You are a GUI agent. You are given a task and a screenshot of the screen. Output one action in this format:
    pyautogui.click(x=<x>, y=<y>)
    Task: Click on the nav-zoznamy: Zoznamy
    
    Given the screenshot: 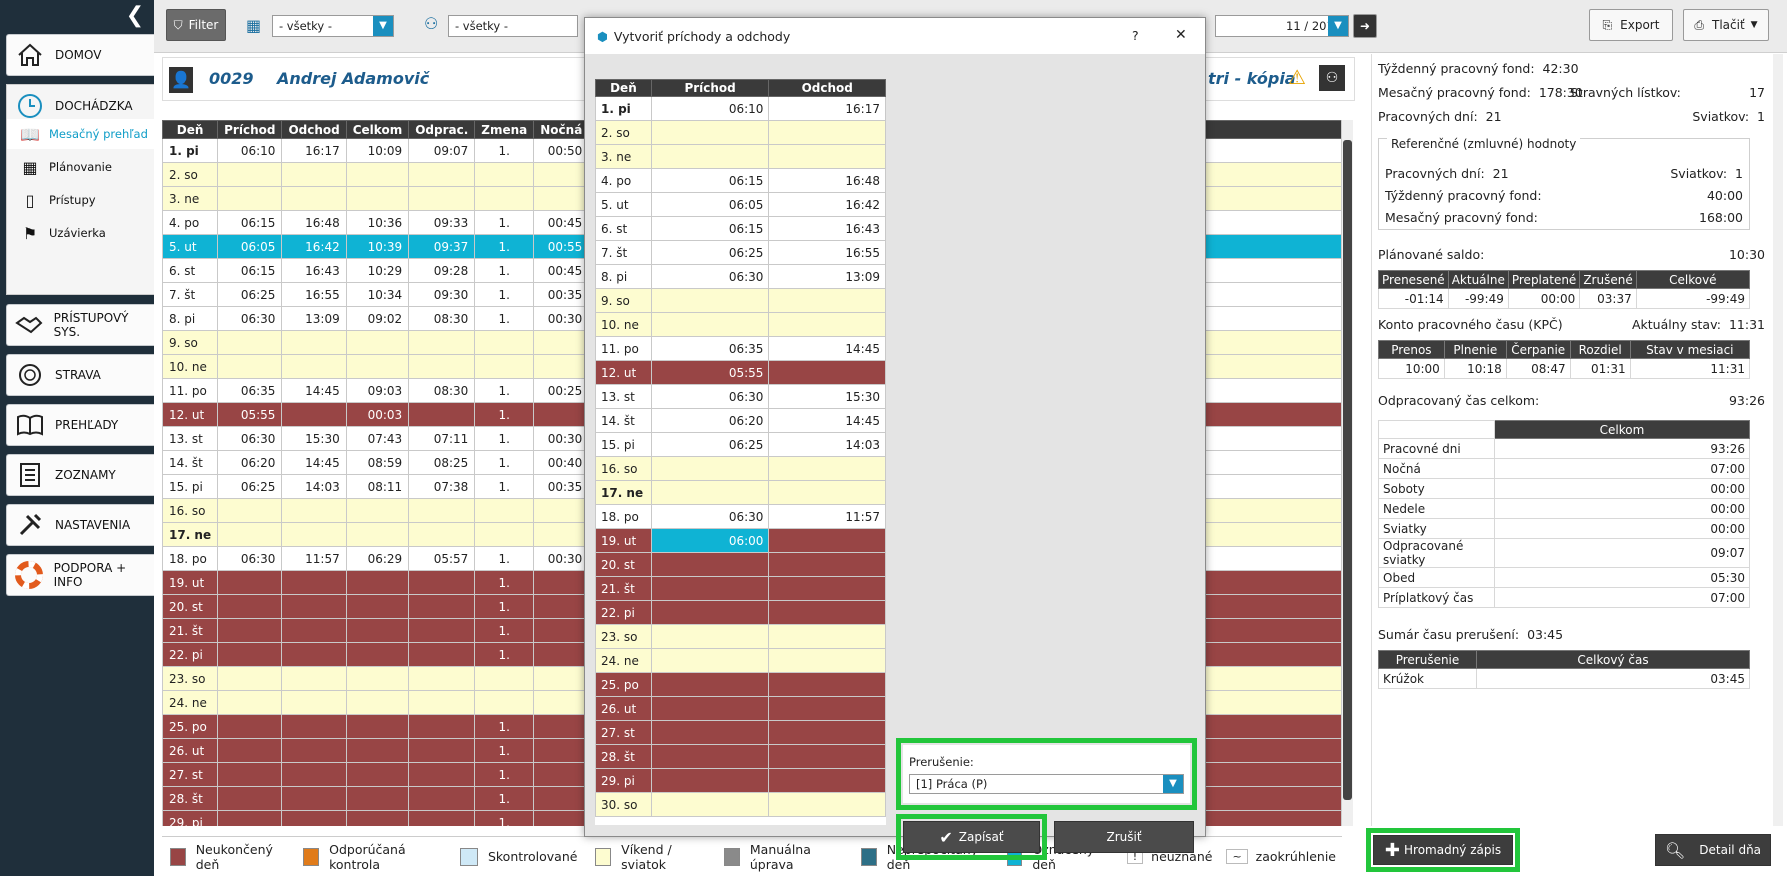 What is the action you would take?
    pyautogui.click(x=80, y=475)
    